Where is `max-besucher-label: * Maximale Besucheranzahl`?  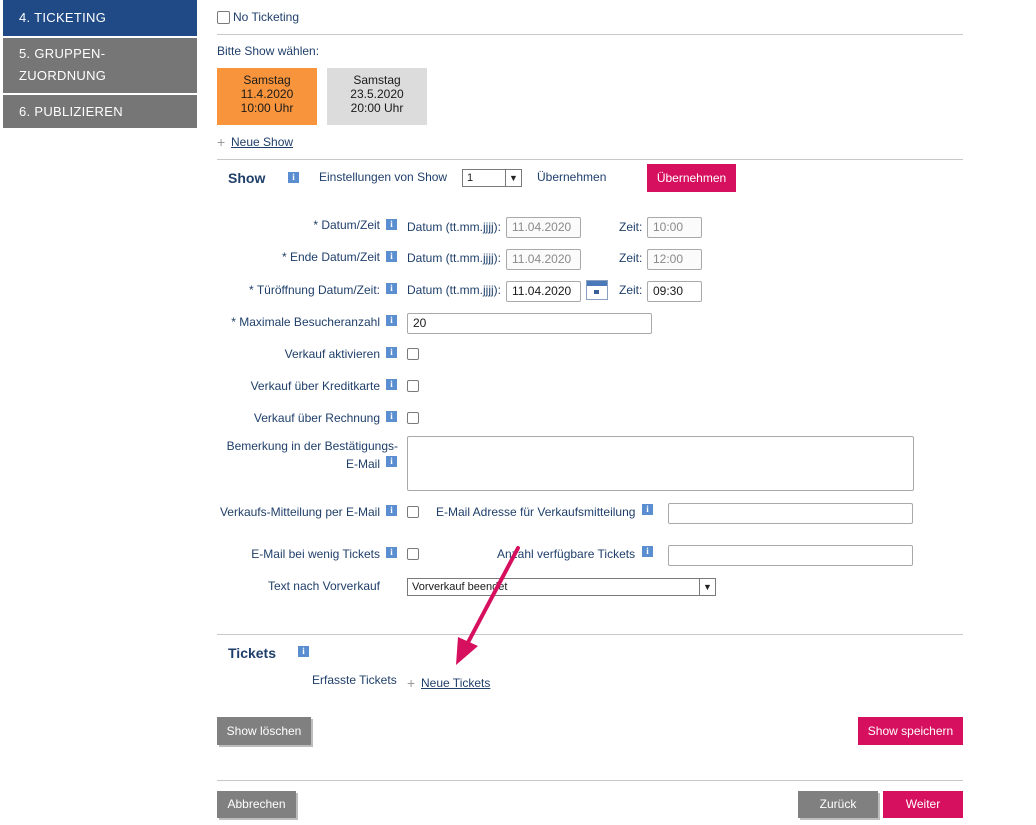
max-besucher-label: * Maximale Besucheranzahl is located at coordinates (305, 322).